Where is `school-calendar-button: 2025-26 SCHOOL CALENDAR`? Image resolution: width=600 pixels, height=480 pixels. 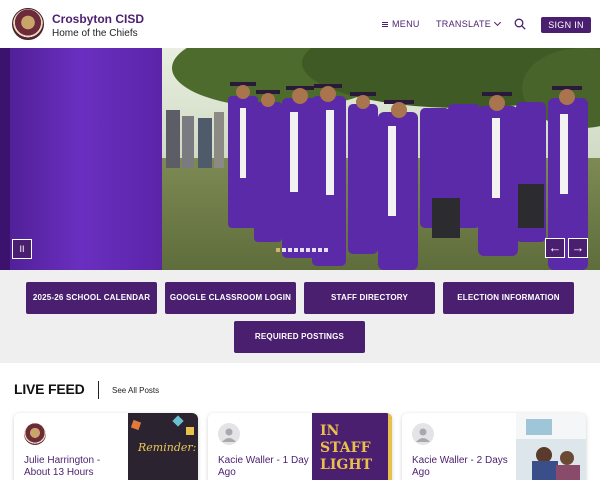
school-calendar-button: 2025-26 SCHOOL CALENDAR is located at coordinates (91, 298).